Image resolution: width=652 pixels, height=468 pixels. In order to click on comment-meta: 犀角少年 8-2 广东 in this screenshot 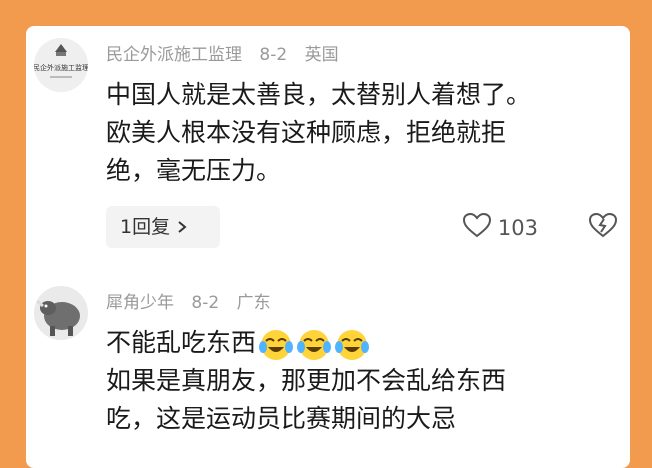, I will do `click(194, 300)`.